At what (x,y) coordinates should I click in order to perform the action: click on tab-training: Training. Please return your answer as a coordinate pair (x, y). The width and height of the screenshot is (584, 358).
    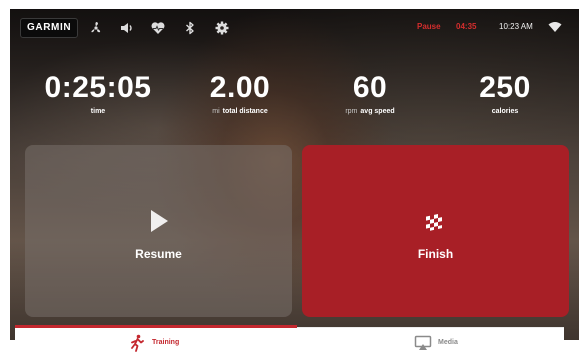
    Looking at the image, I should click on (152, 343).